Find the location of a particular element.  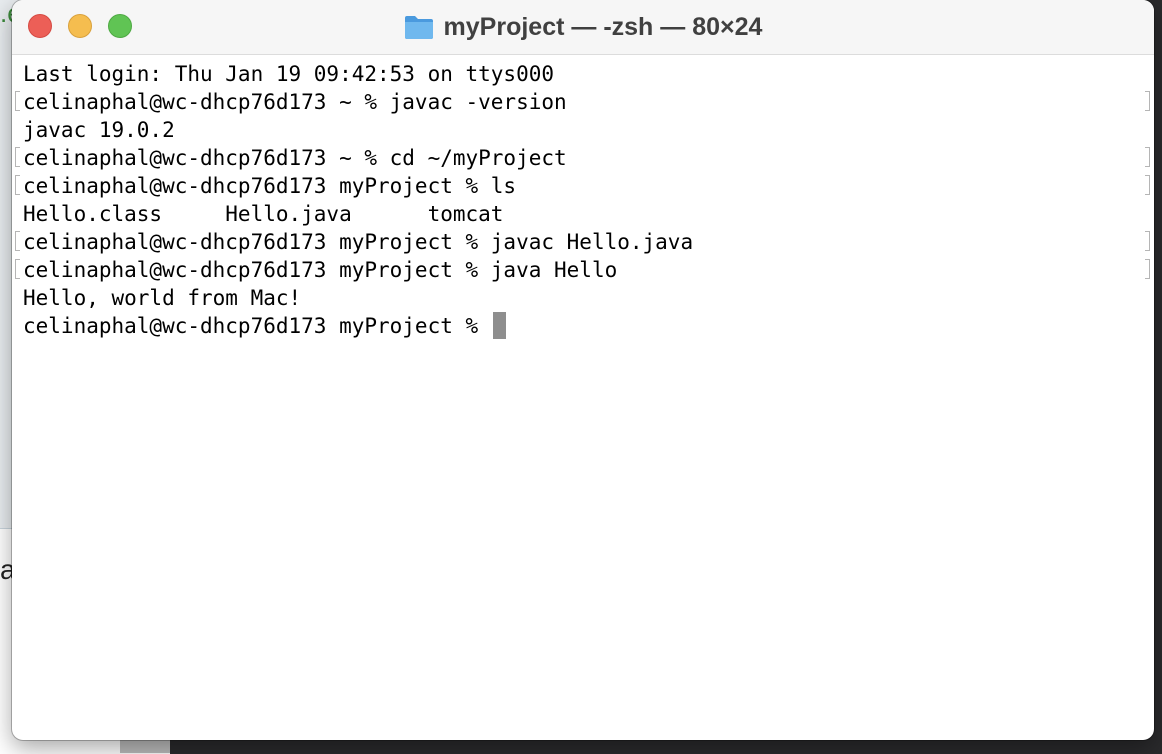

terminal-line-text: Hello, world from Mac! is located at coordinates (162, 298).